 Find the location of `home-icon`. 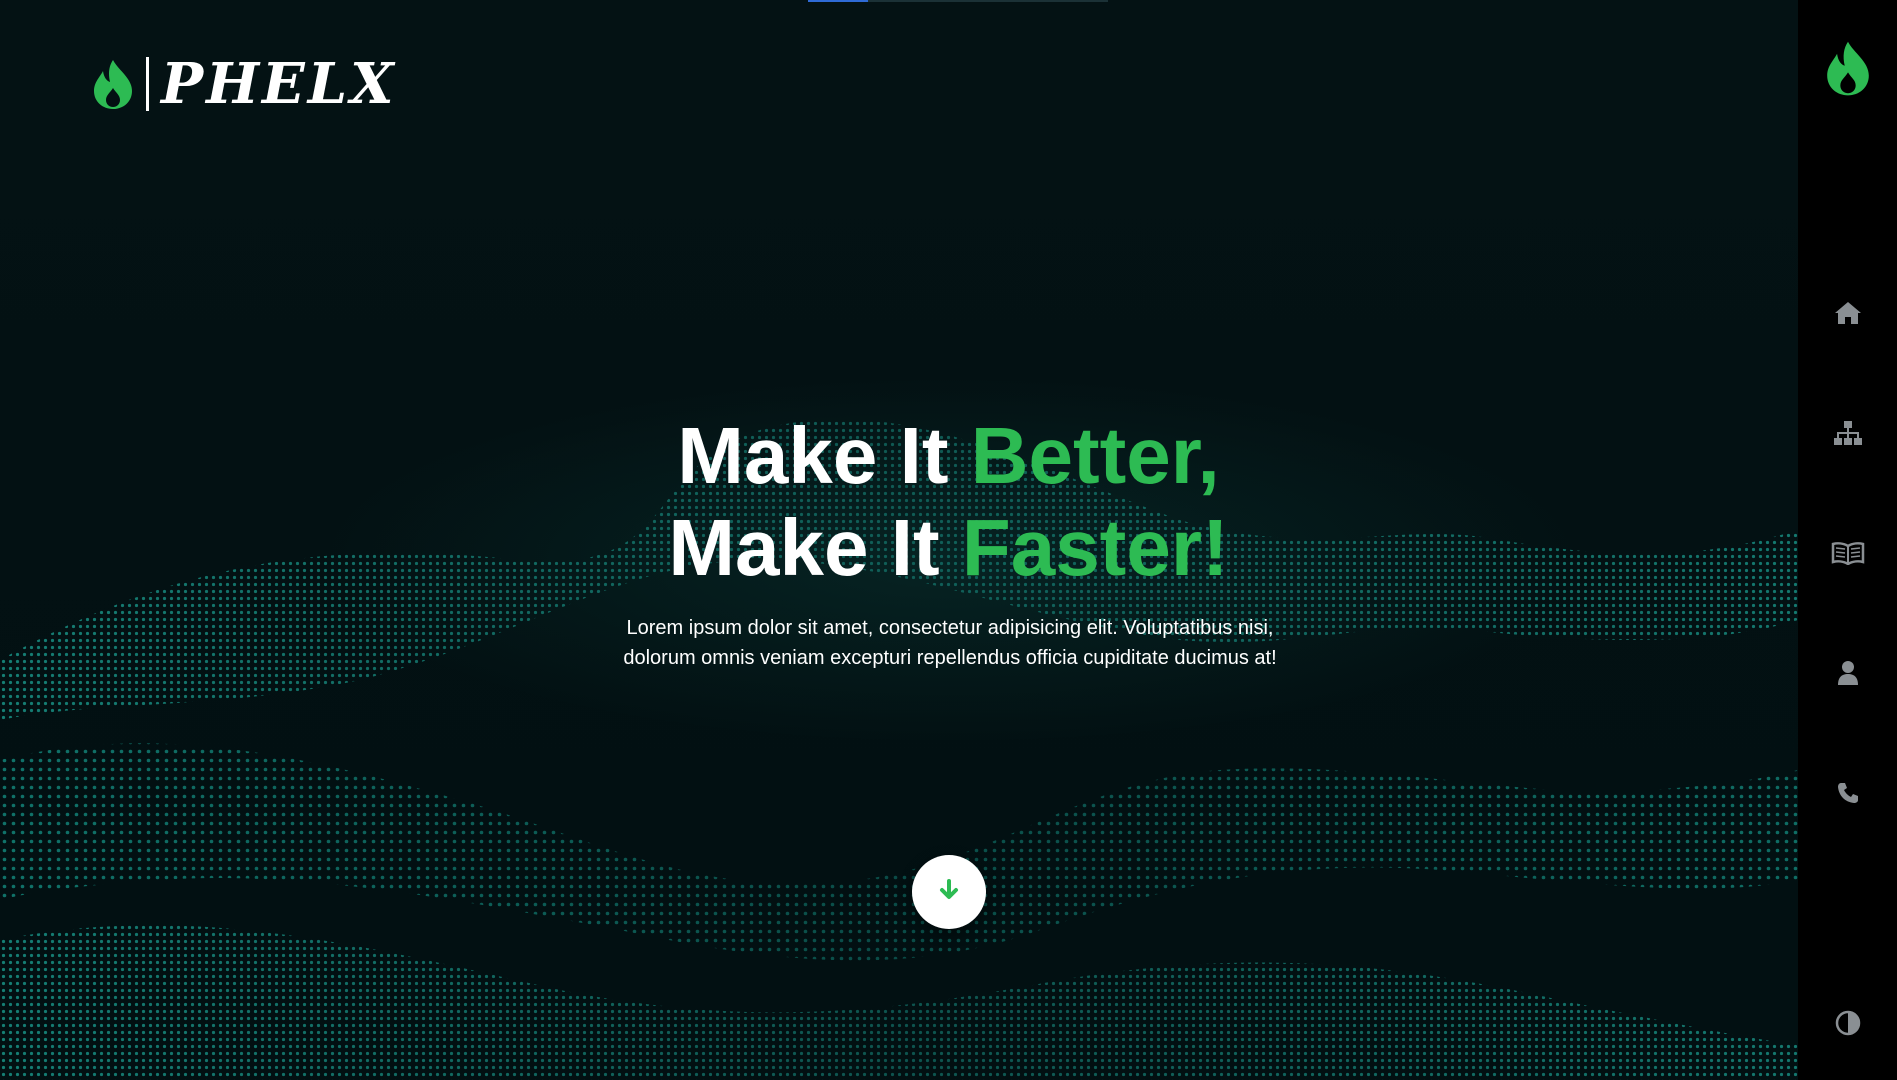

home-icon is located at coordinates (1848, 315).